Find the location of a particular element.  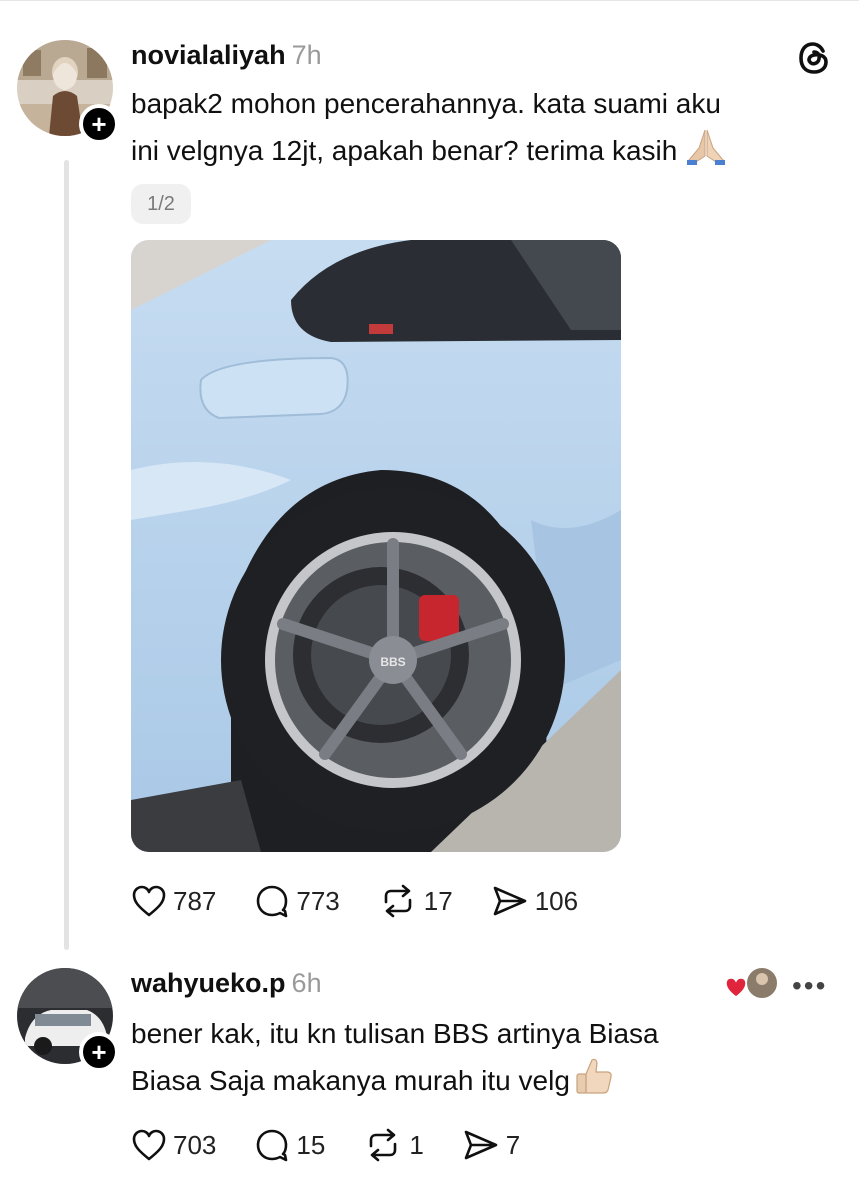

reply-username: wahyueko.p is located at coordinates (208, 983).